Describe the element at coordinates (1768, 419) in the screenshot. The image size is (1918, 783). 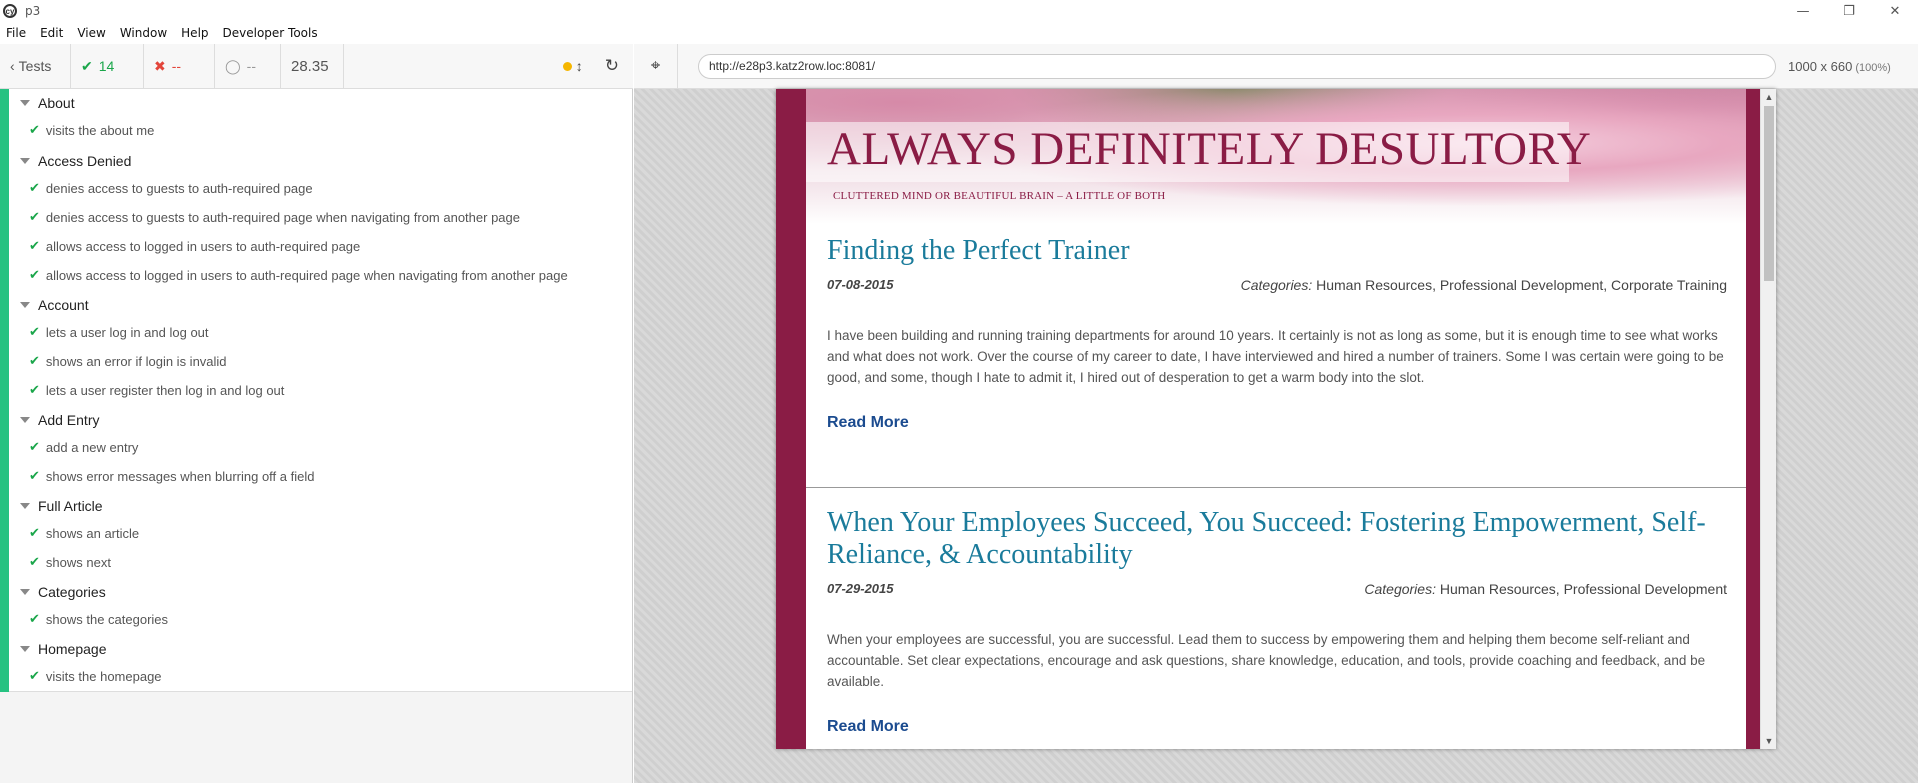
I see `page-scrollbar: ▲ ▼` at that location.